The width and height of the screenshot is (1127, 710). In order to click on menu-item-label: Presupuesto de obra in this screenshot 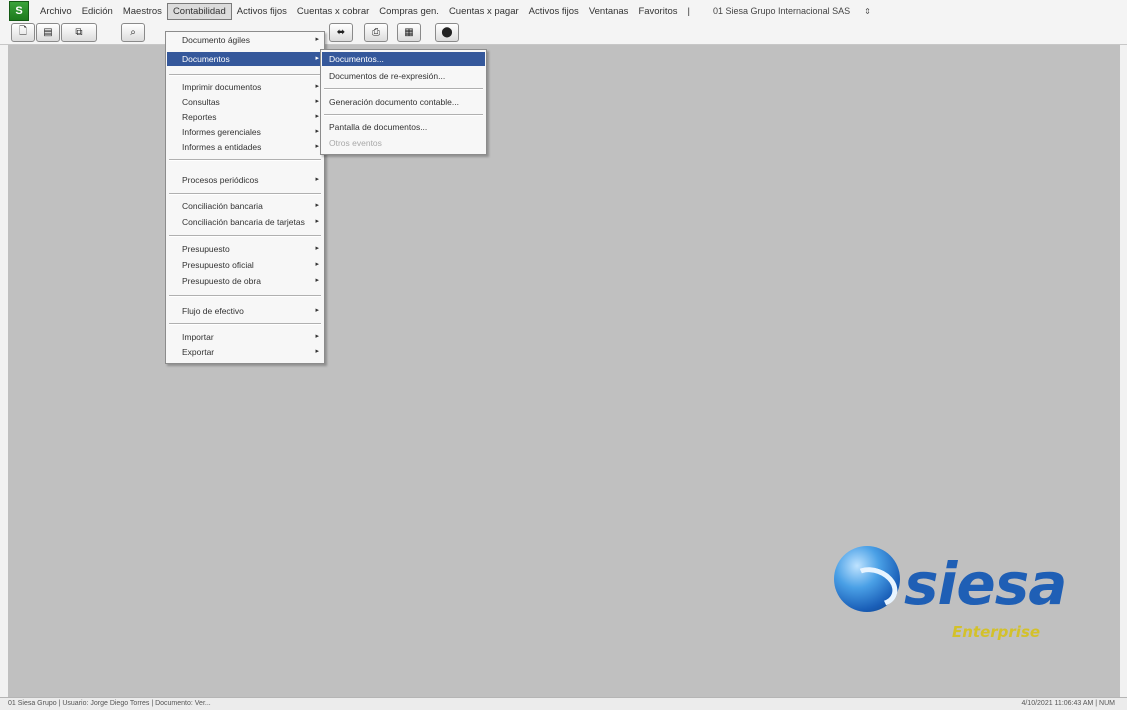, I will do `click(221, 281)`.